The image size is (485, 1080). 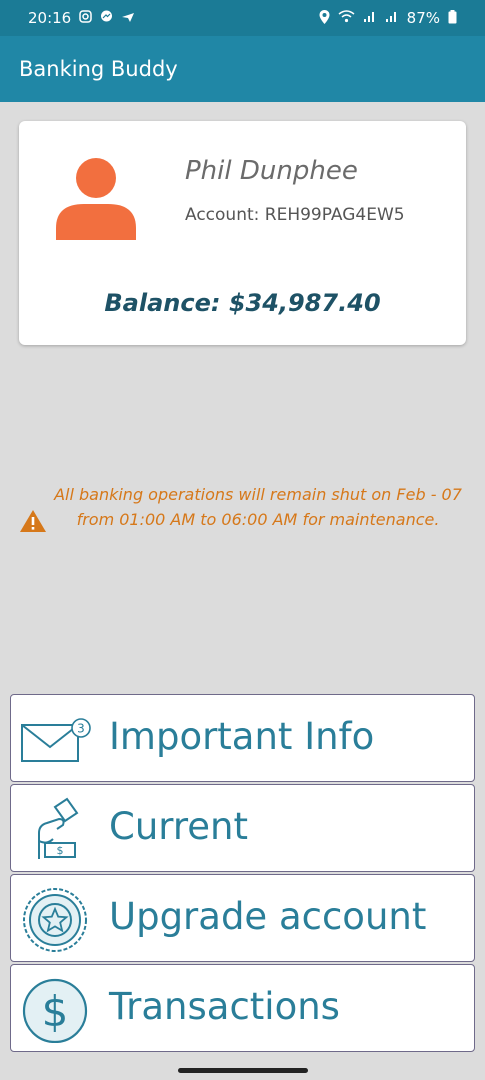 What do you see at coordinates (242, 18) in the screenshot?
I see `status-bar: 20:16 87%` at bounding box center [242, 18].